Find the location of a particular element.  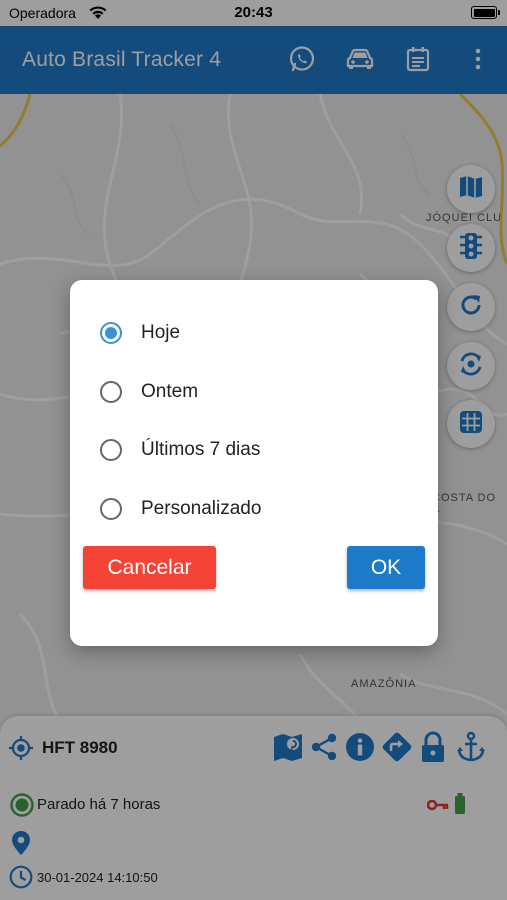

cancel-button: Cancelar is located at coordinates (149, 567).